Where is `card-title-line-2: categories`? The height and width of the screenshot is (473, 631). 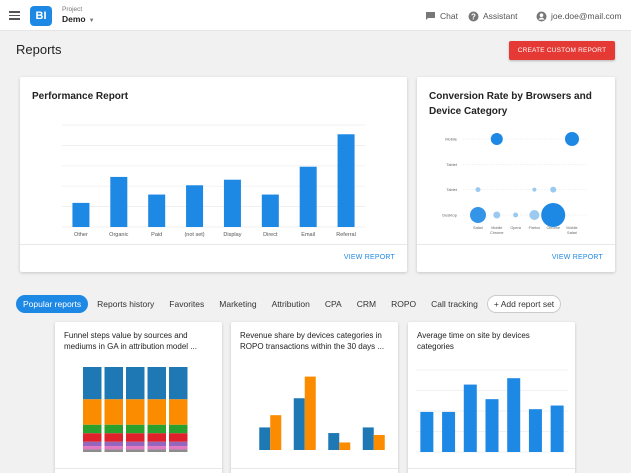 card-title-line-2: categories is located at coordinates (435, 346).